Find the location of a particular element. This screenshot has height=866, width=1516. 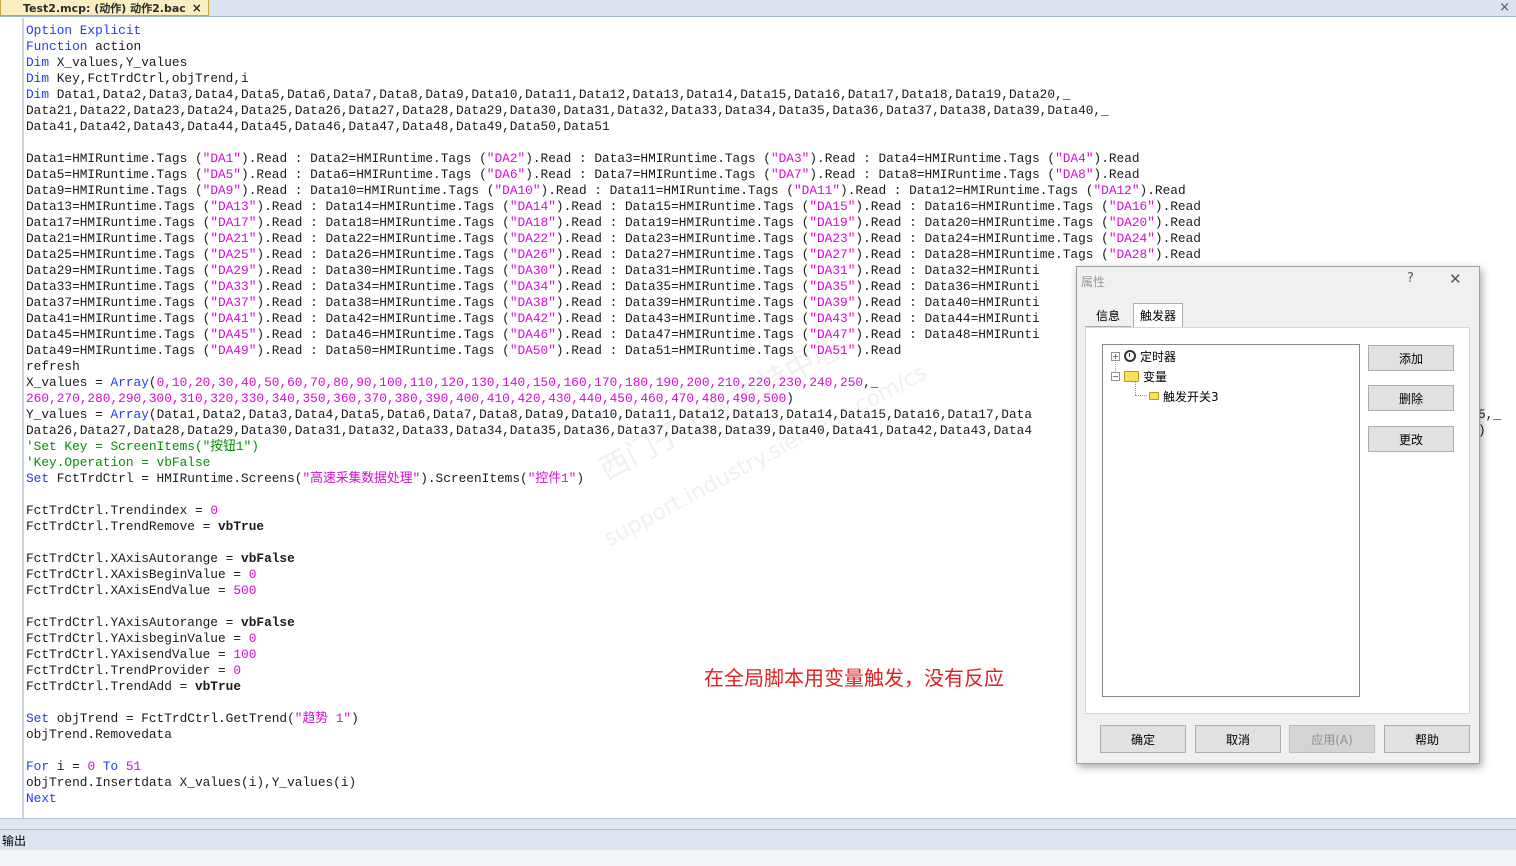

code-token: ).Read : Data20=HMIRuntime.Tags ( is located at coordinates (982, 222).